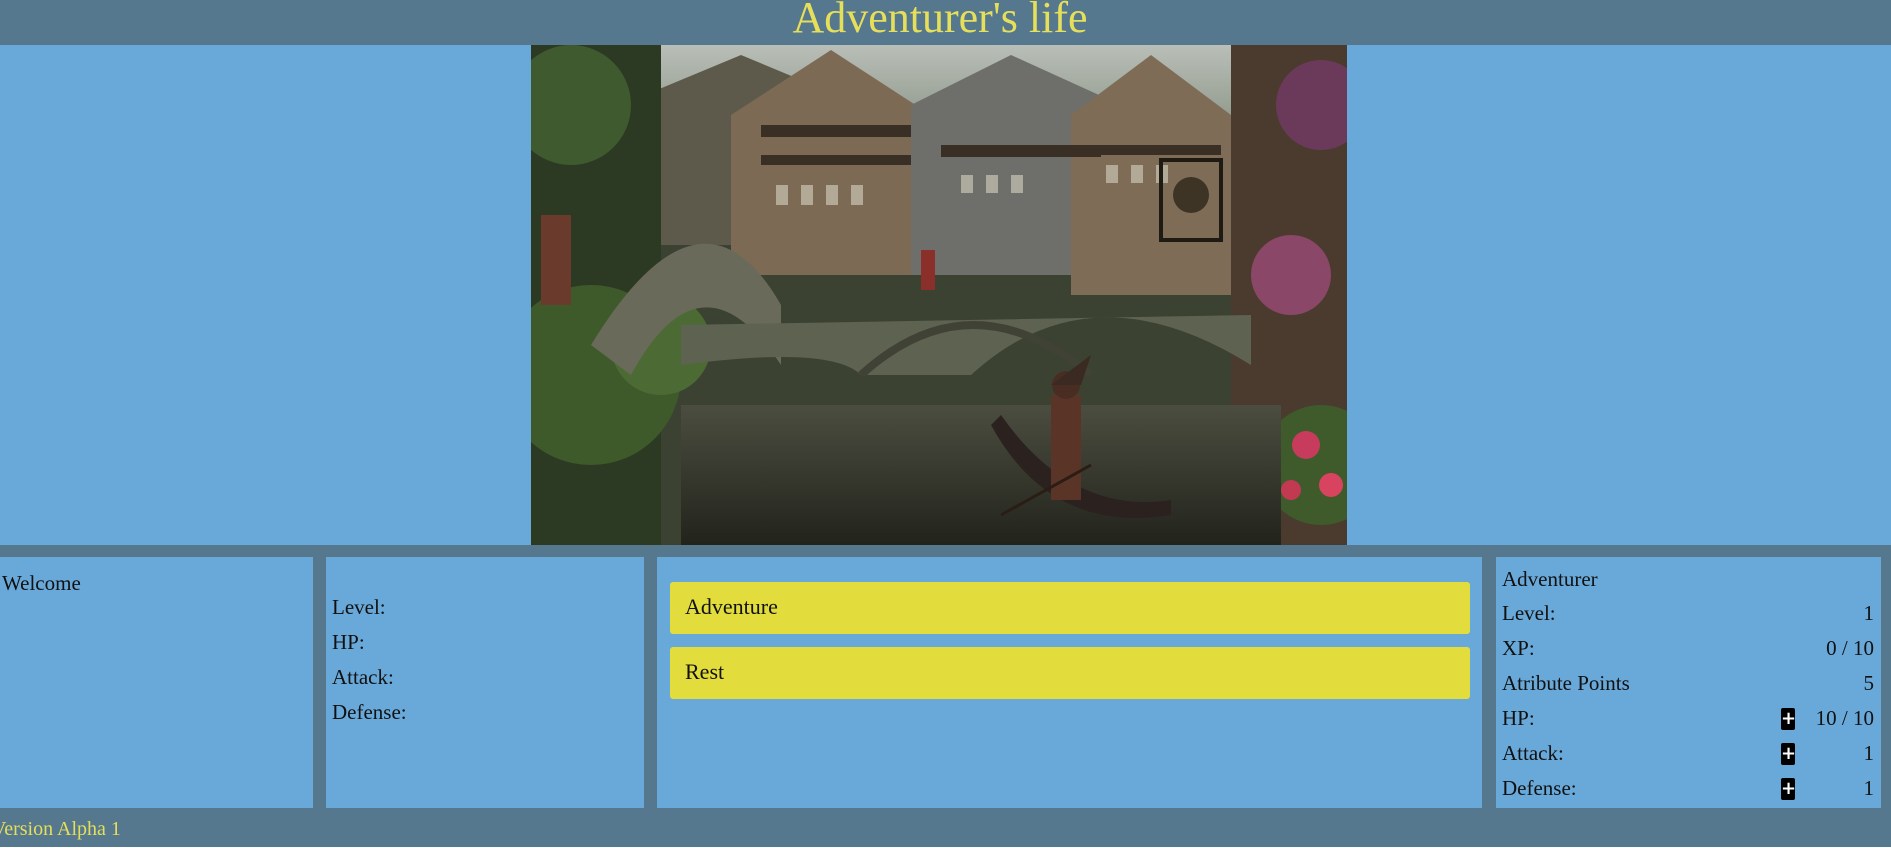 This screenshot has width=1891, height=848. Describe the element at coordinates (1688, 649) in the screenshot. I see `player-xp-row: XP: 0 / 10` at that location.